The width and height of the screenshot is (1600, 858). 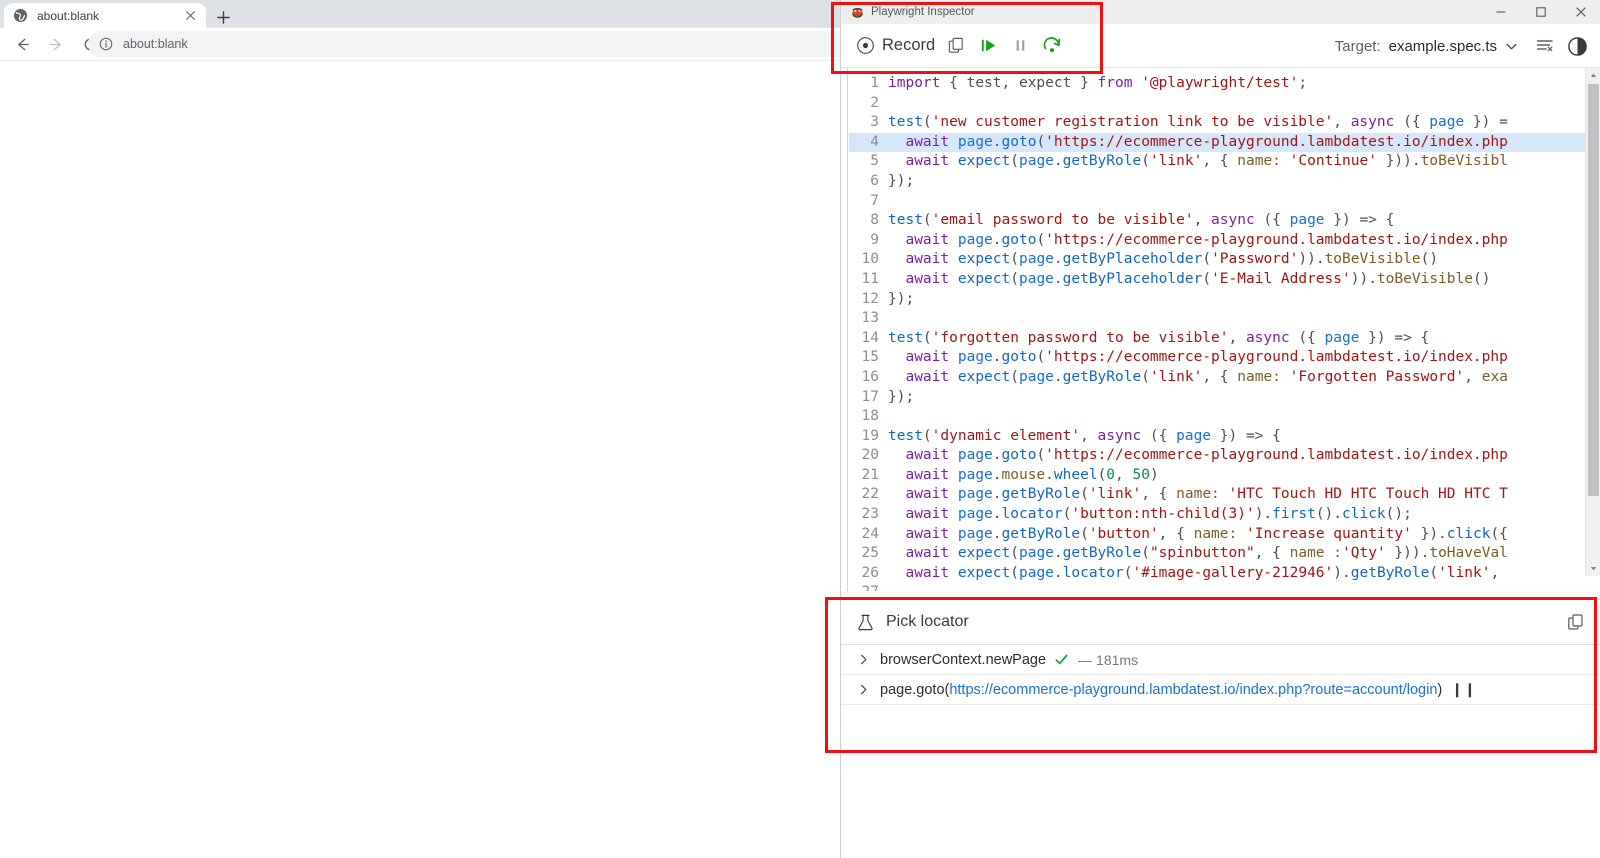 What do you see at coordinates (105, 15) in the screenshot?
I see `browser-tab: about:blank` at bounding box center [105, 15].